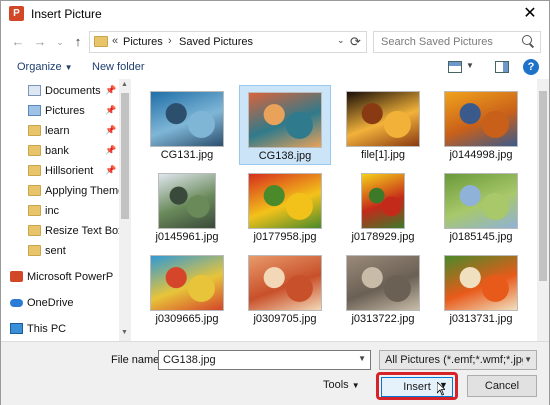 The width and height of the screenshot is (550, 405). I want to click on file-list-scrollbar, so click(543, 210).